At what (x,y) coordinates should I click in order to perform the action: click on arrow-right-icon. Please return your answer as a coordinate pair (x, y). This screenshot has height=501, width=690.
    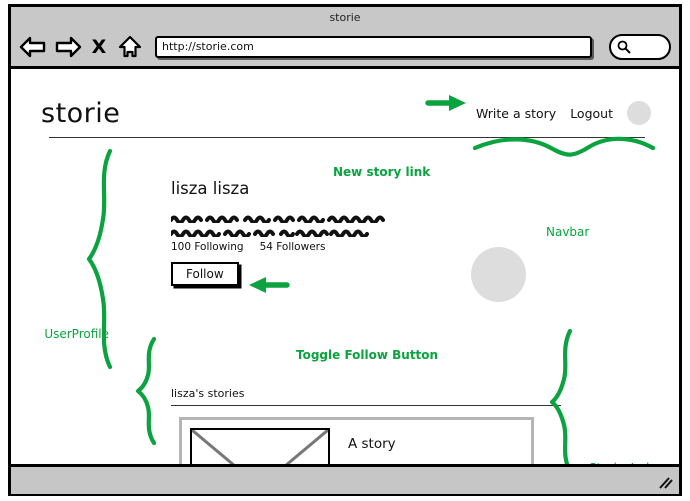
    Looking at the image, I should click on (68, 47).